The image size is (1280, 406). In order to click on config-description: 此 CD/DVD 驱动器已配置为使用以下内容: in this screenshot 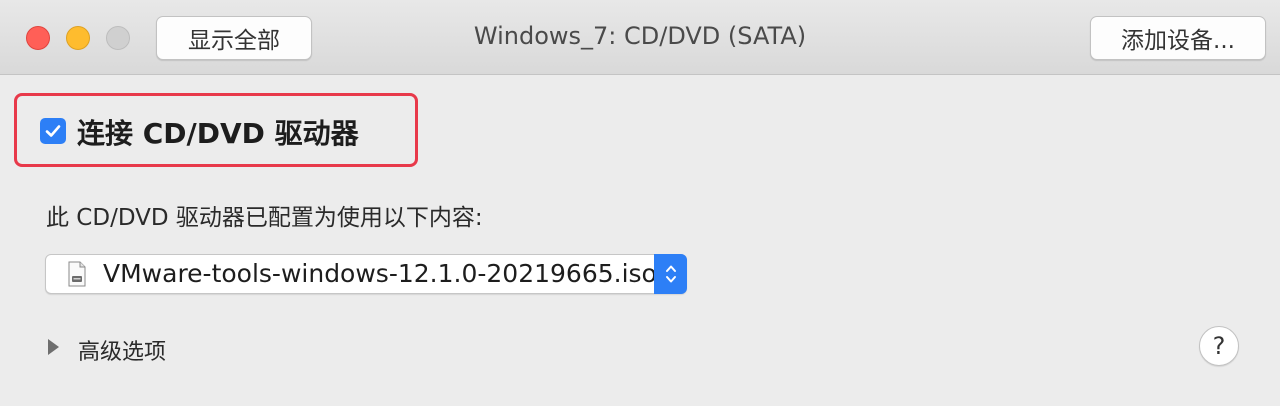, I will do `click(264, 218)`.